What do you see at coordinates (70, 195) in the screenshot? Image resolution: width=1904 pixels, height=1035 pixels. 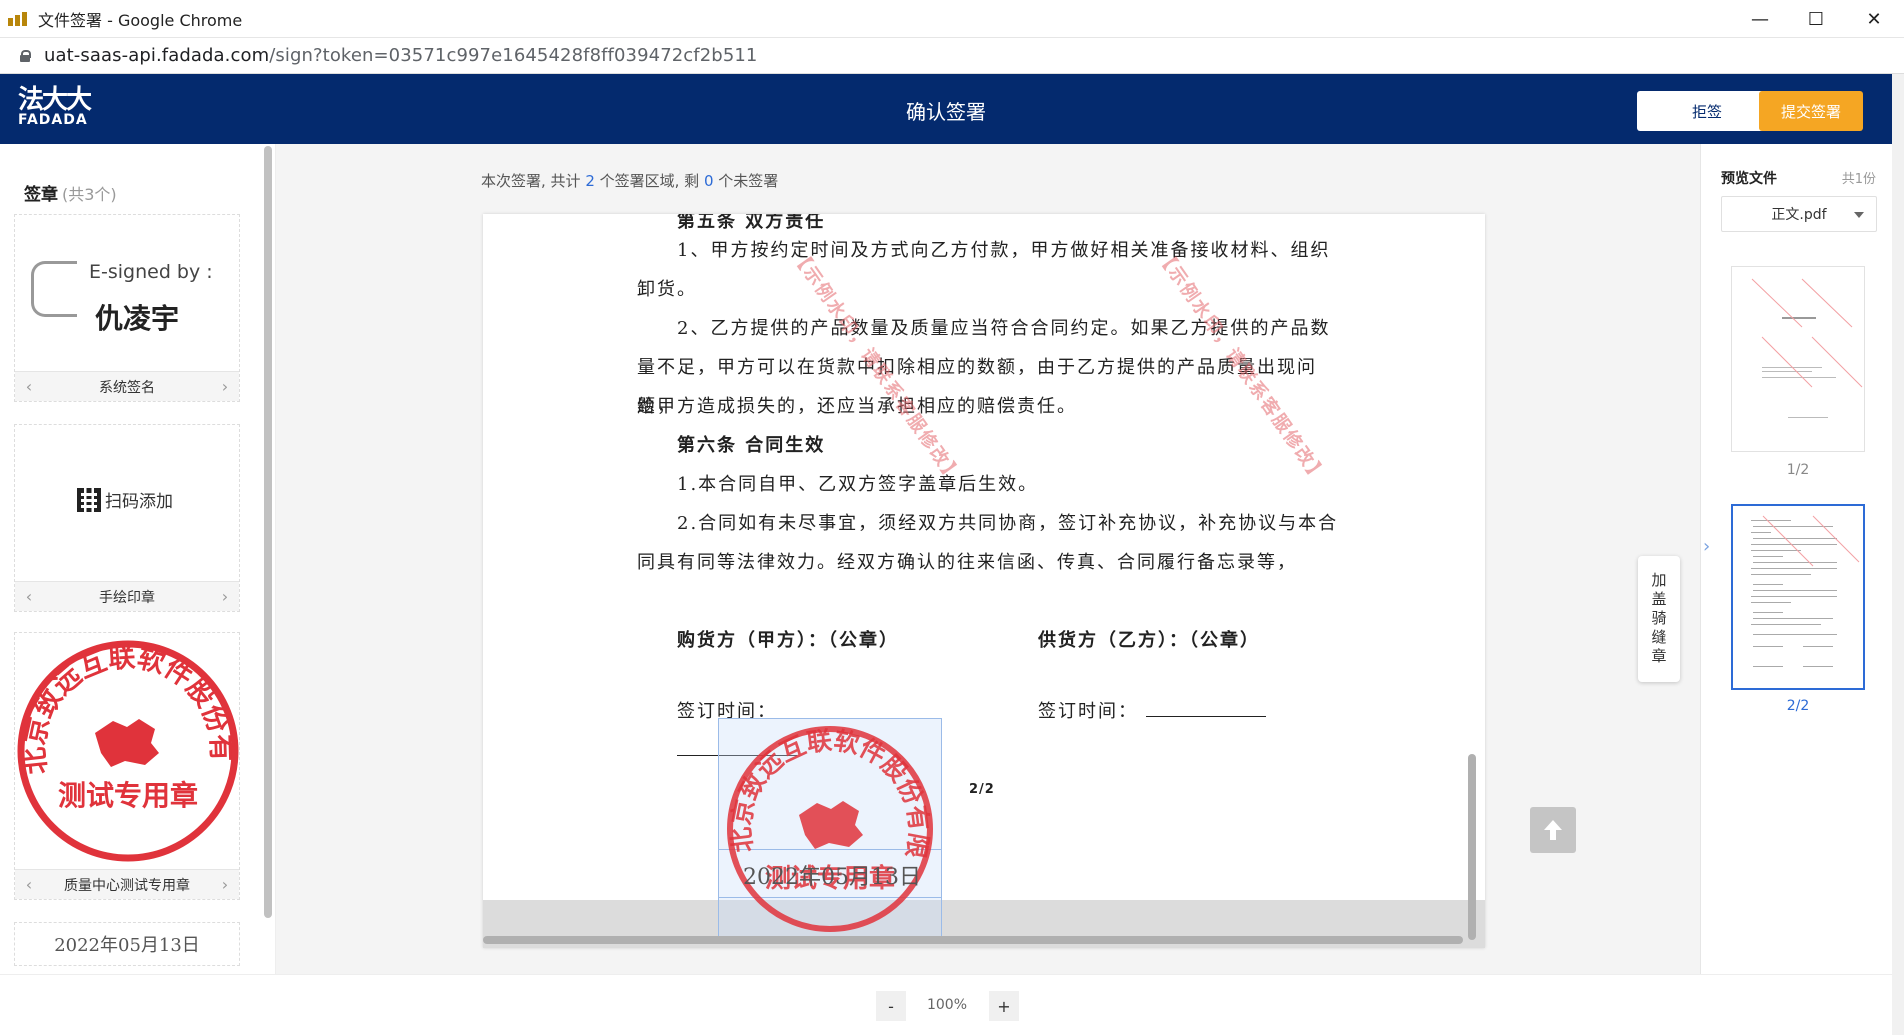 I see `seal-panel-title: 签章 (共3个)` at bounding box center [70, 195].